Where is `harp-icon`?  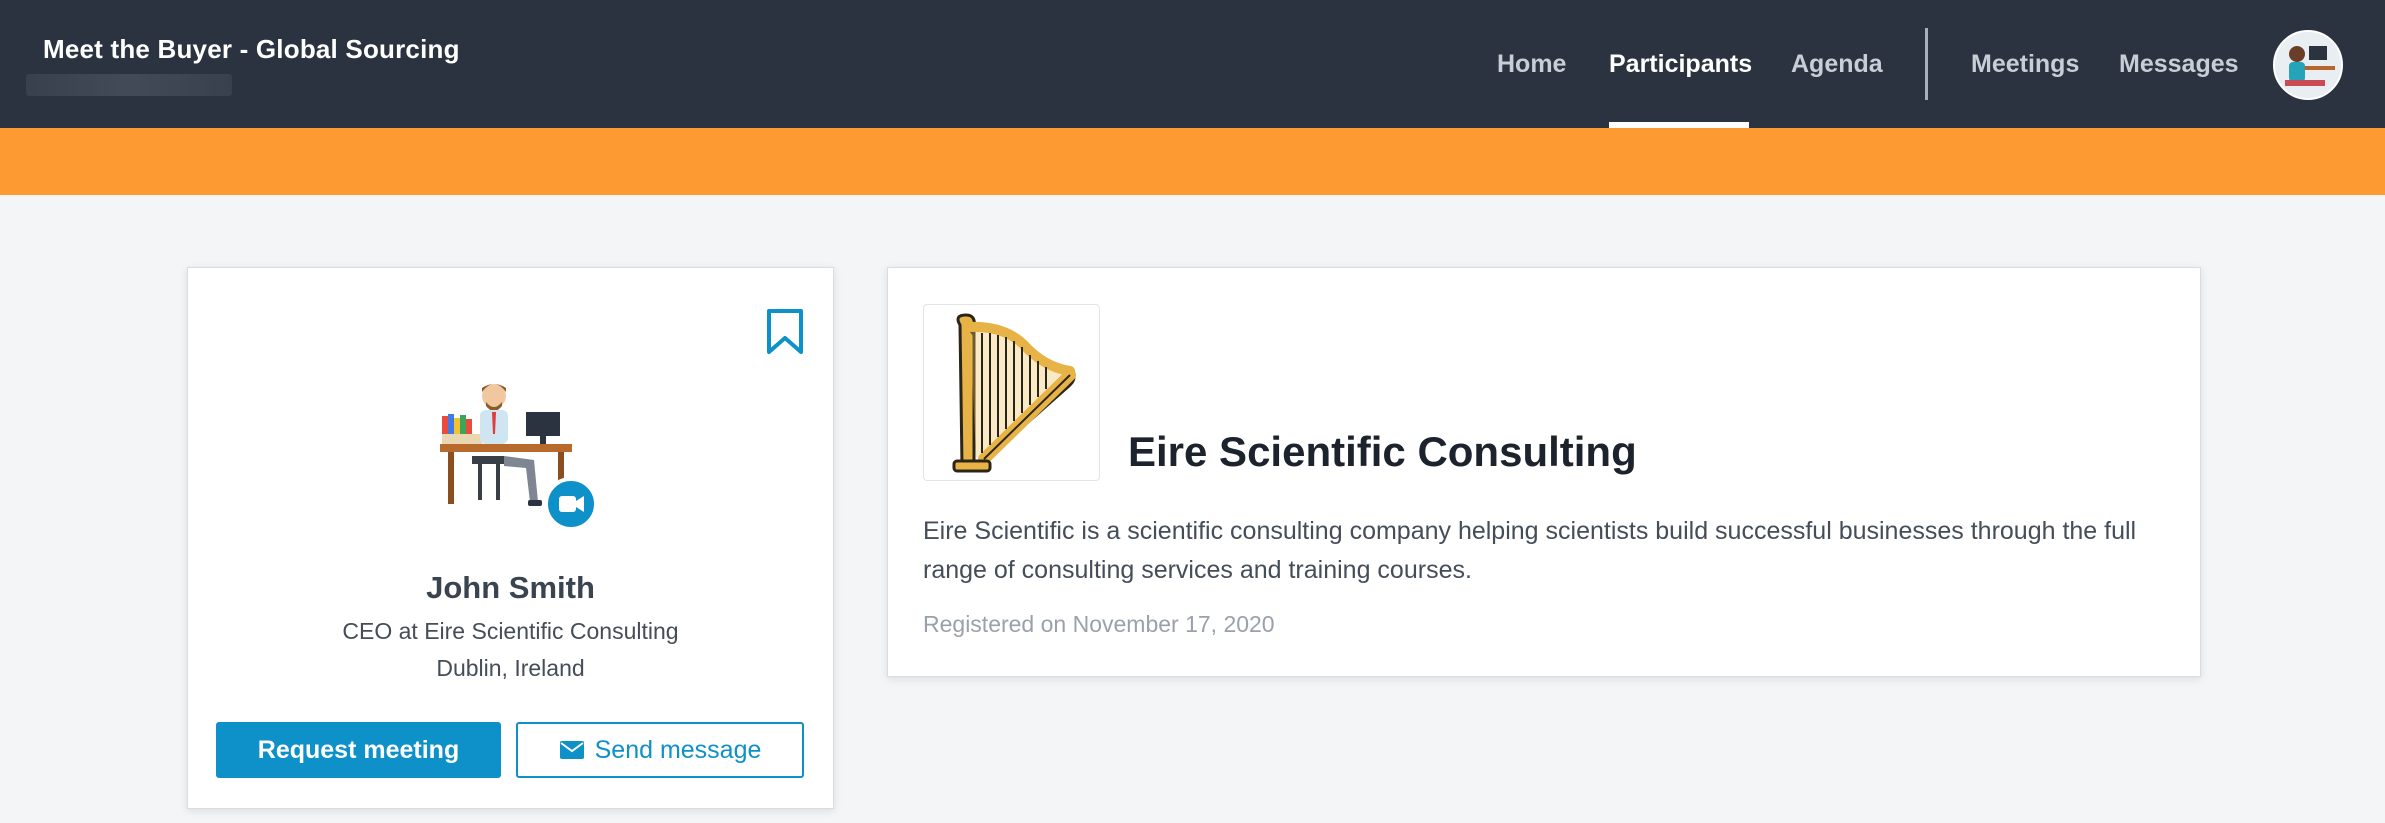 harp-icon is located at coordinates (1014, 393).